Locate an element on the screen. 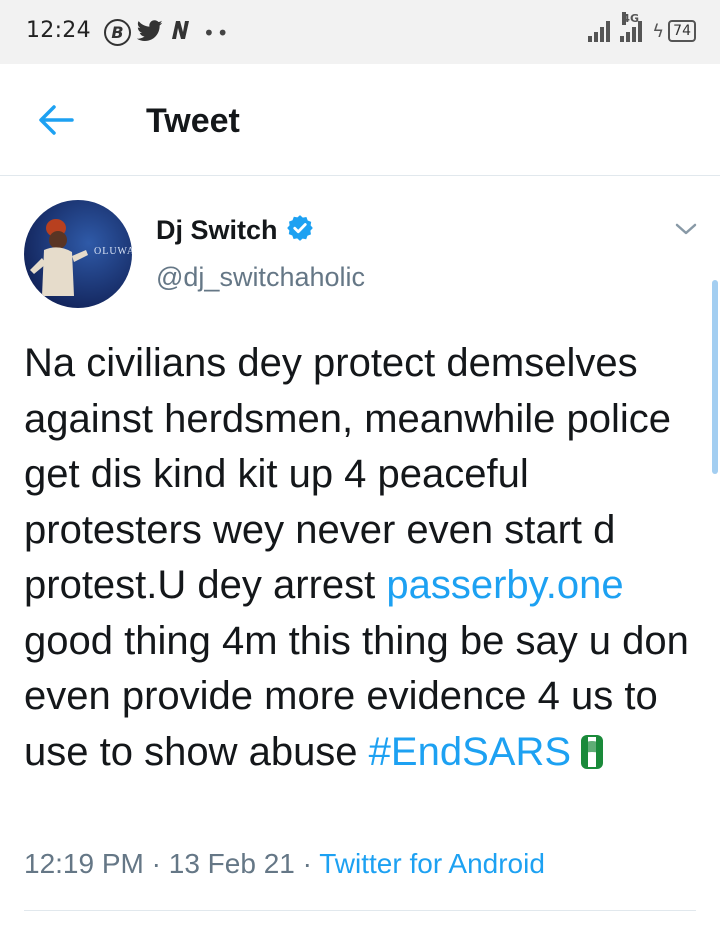  signal-icon is located at coordinates (599, 31).